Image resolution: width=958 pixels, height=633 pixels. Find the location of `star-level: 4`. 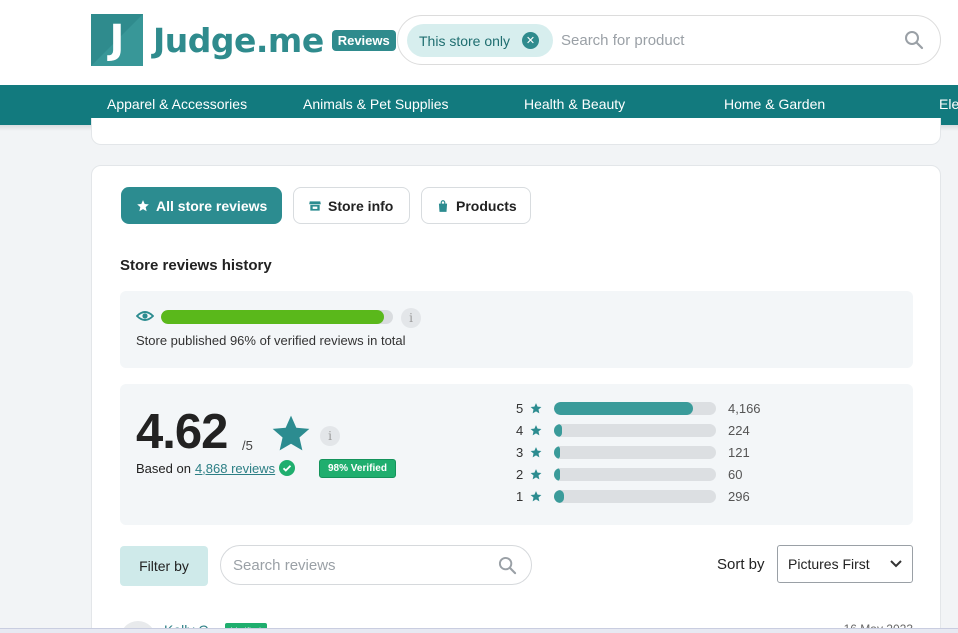

star-level: 4 is located at coordinates (520, 430).